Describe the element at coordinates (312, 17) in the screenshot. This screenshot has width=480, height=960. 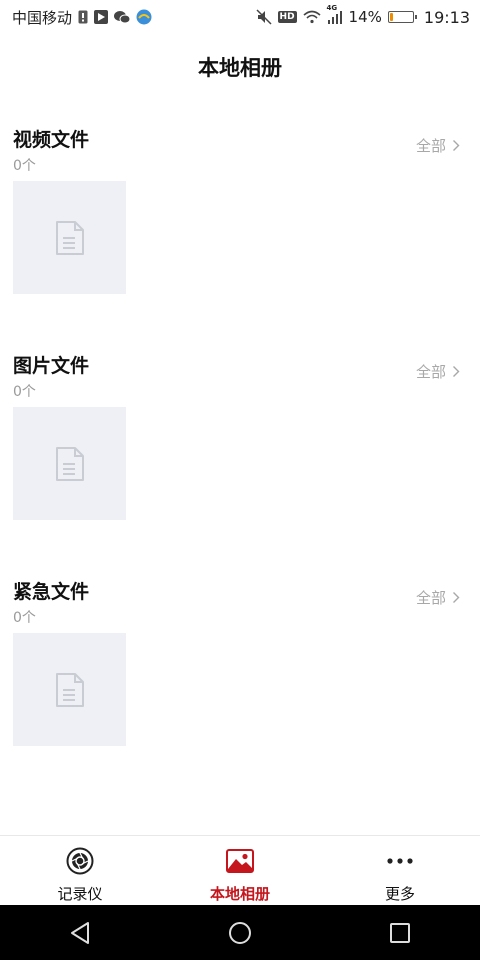
I see `wifi-icon` at that location.